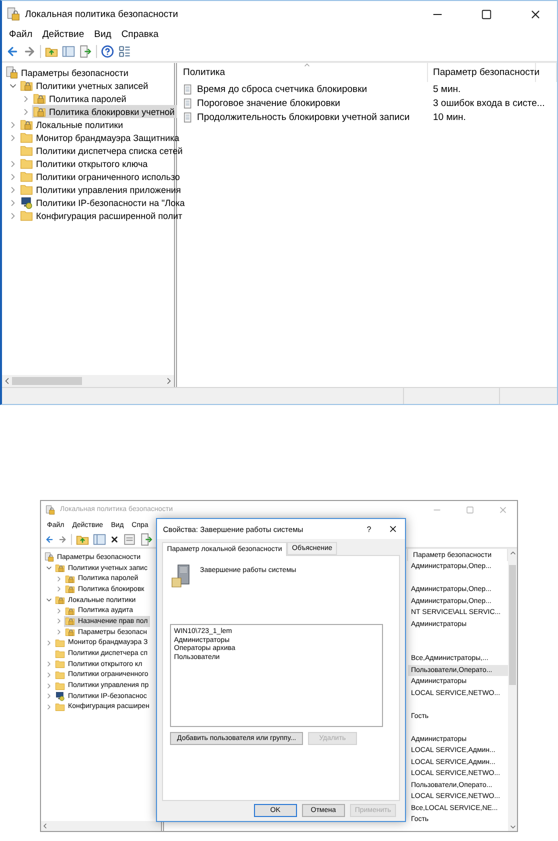  I want to click on tree-item: Монитор брандмауэра Защитника, so click(100, 137).